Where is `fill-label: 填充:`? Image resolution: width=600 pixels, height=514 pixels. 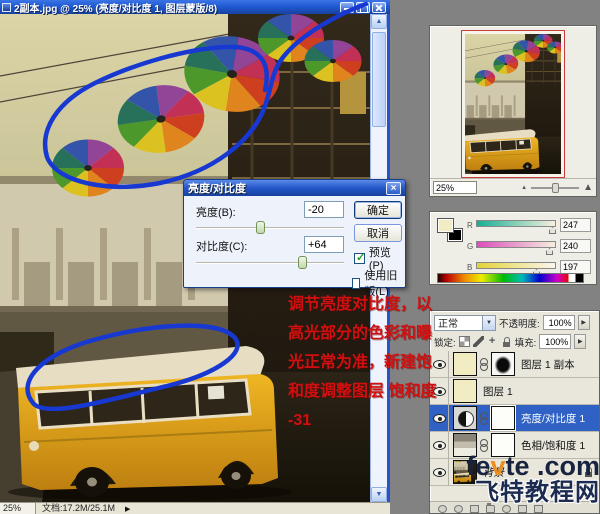
fill-label: 填充: is located at coordinates (525, 343).